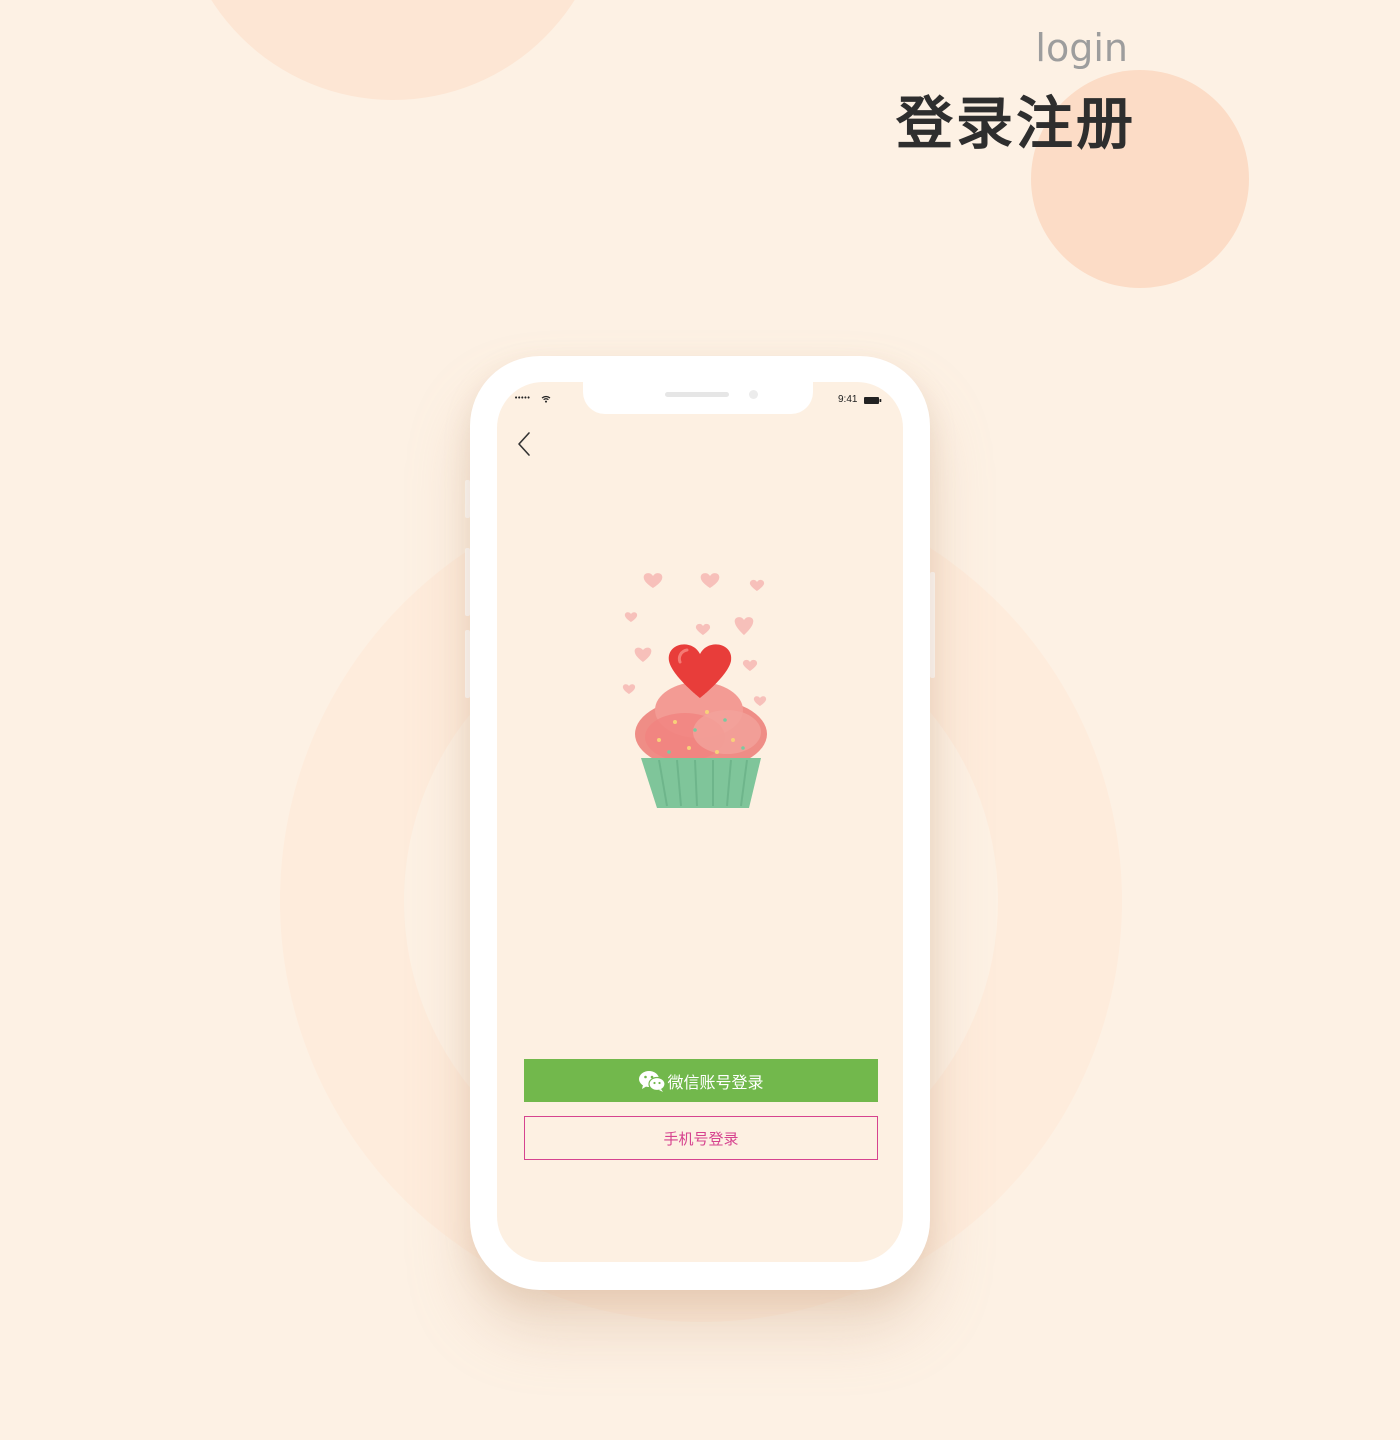  I want to click on wechat-login-label: 微信账号登录, so click(715, 1082).